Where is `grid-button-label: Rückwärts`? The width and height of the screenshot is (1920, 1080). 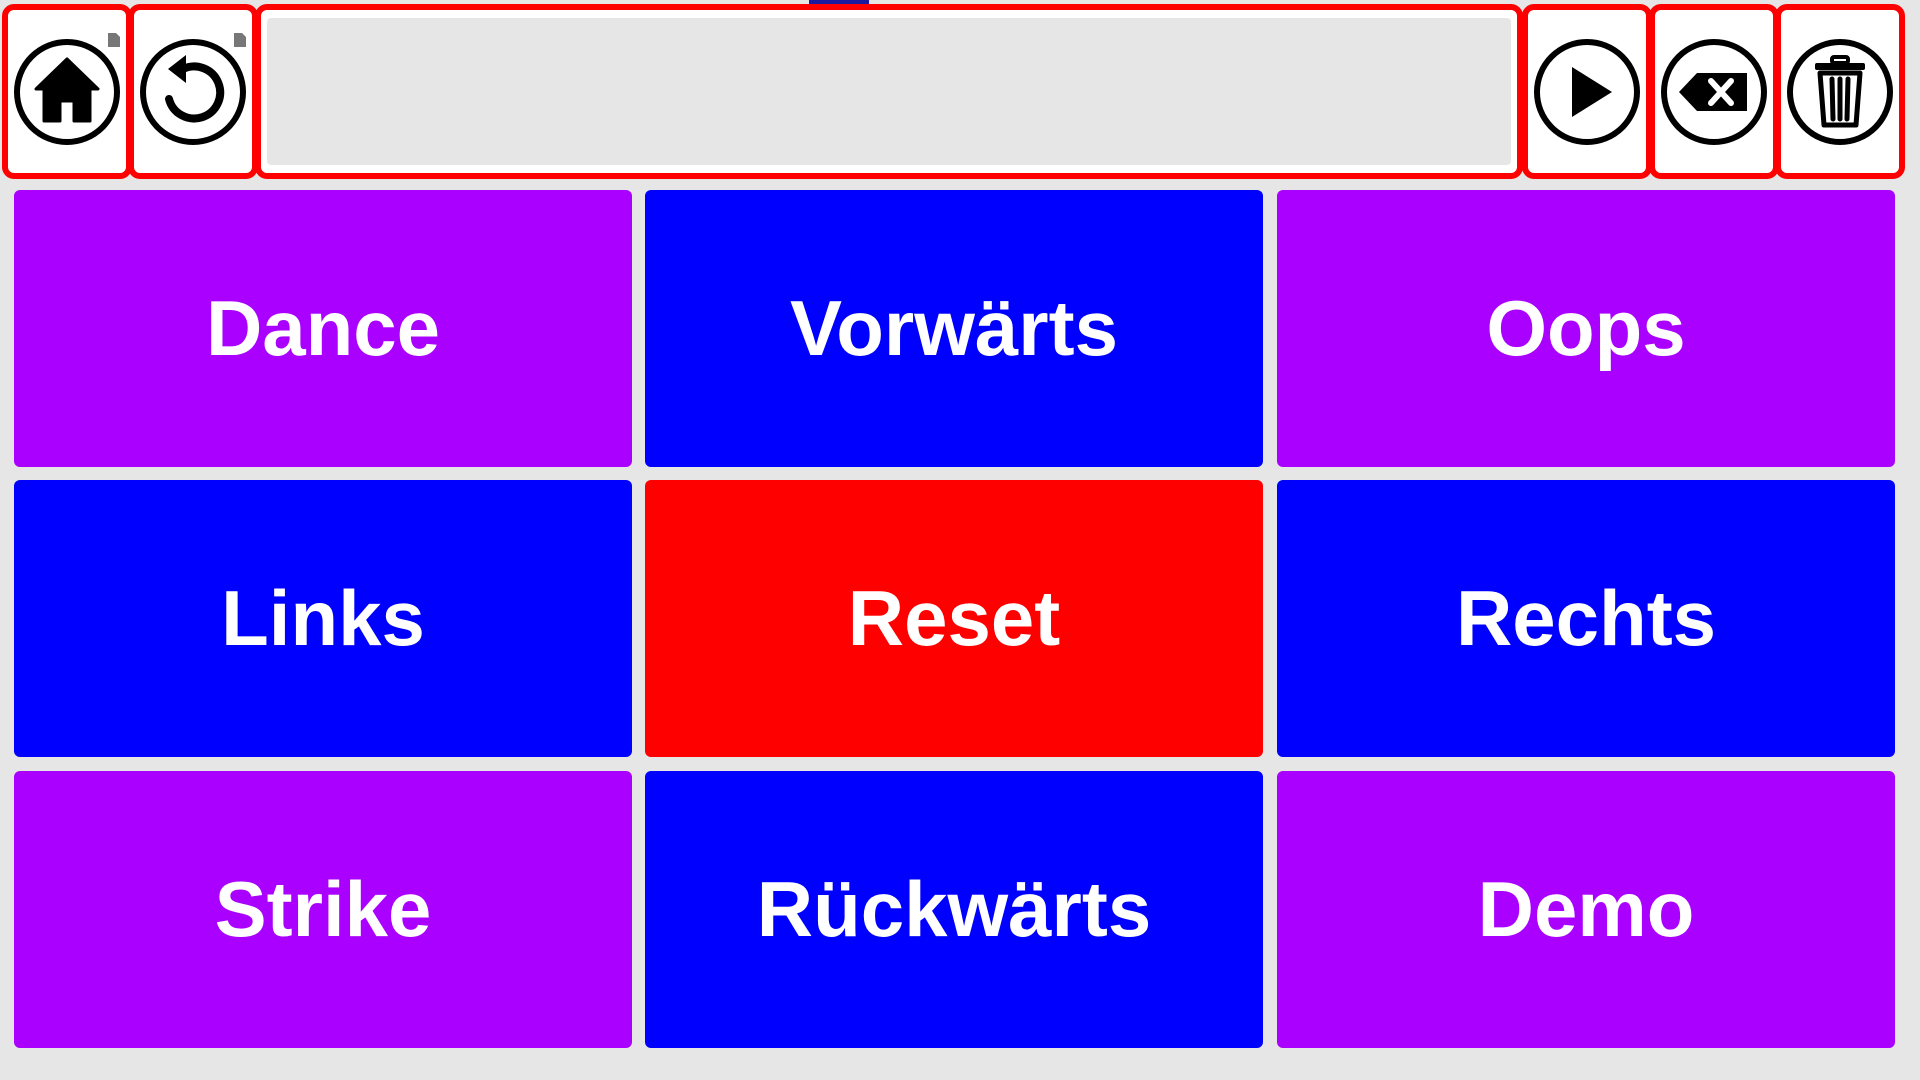
grid-button-label: Rückwärts is located at coordinates (954, 909).